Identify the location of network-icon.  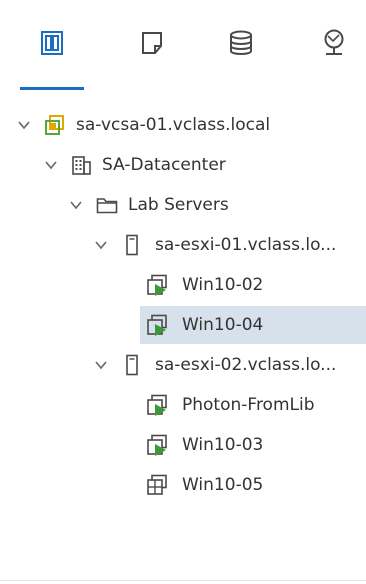
(334, 42).